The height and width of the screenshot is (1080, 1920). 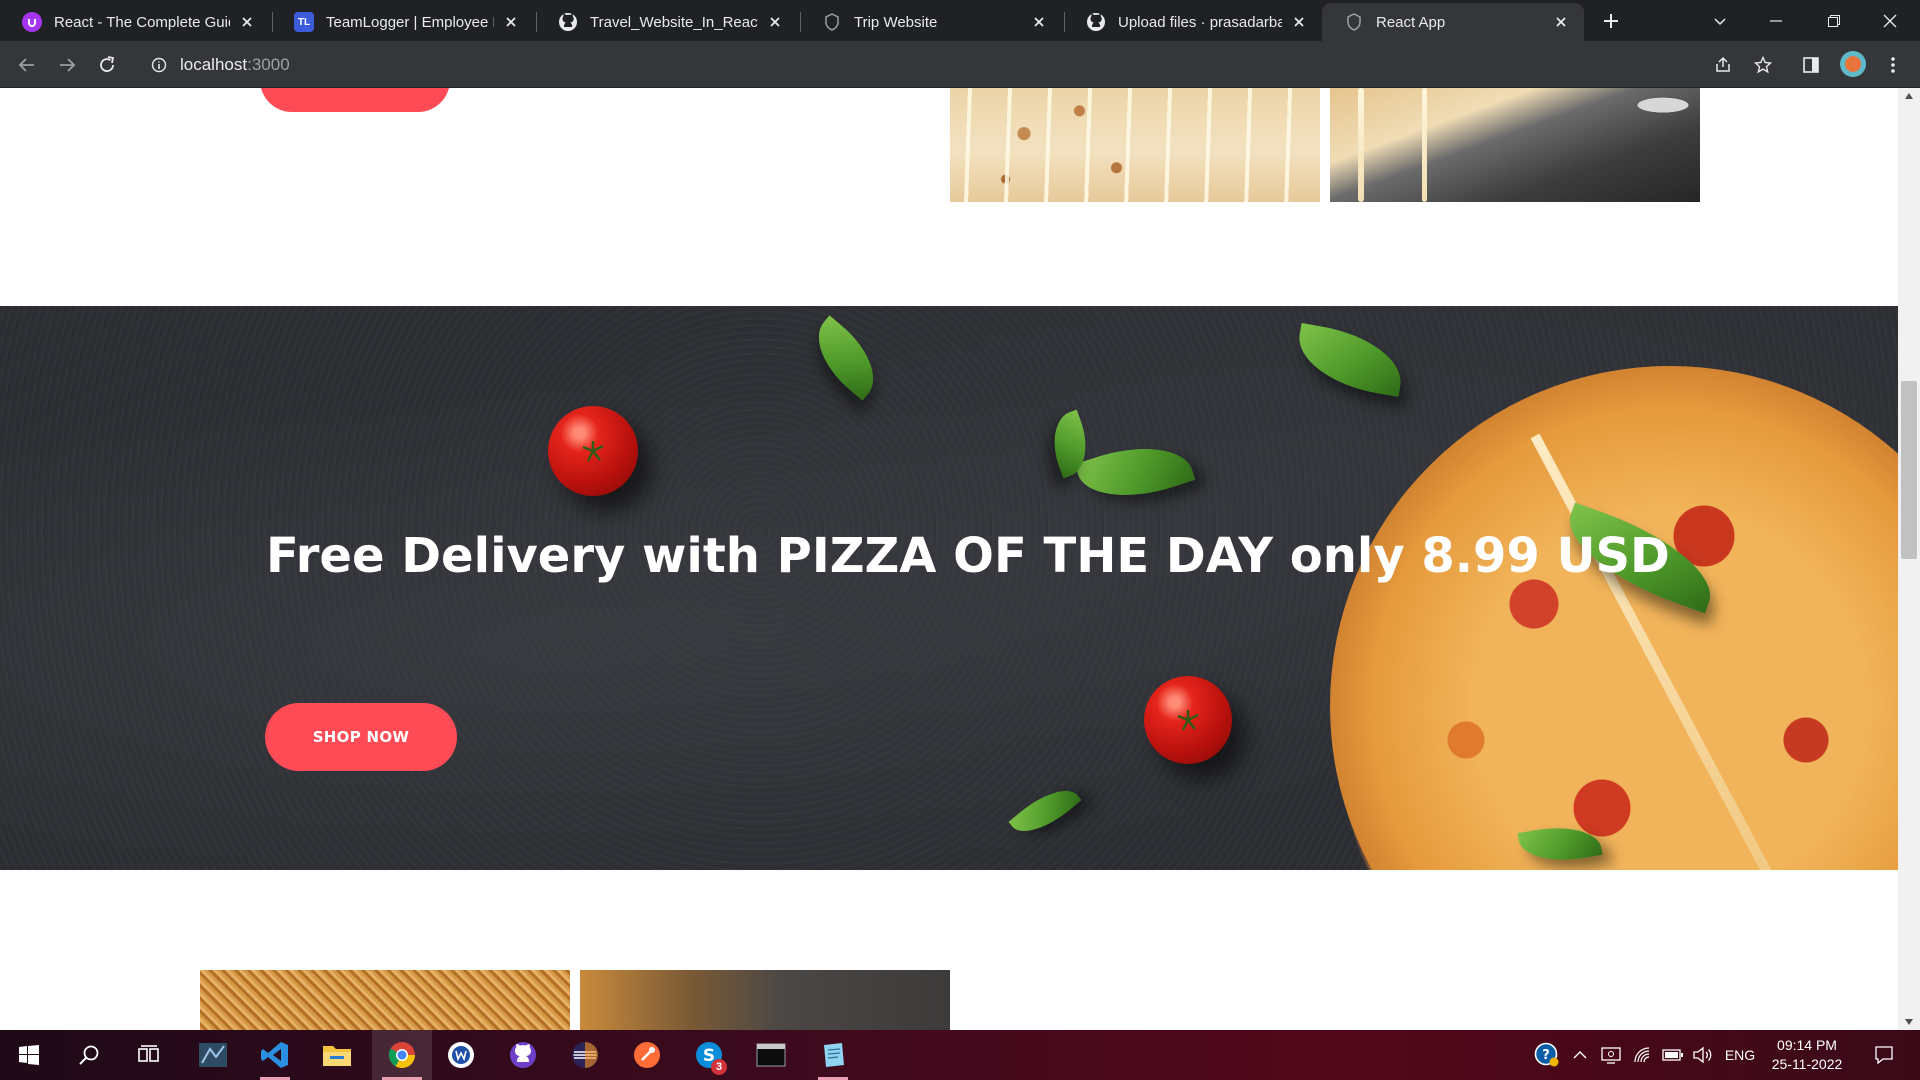 What do you see at coordinates (667, 22) in the screenshot?
I see `tab-travel-website-github: Travel_Website_In_React/Sc` at bounding box center [667, 22].